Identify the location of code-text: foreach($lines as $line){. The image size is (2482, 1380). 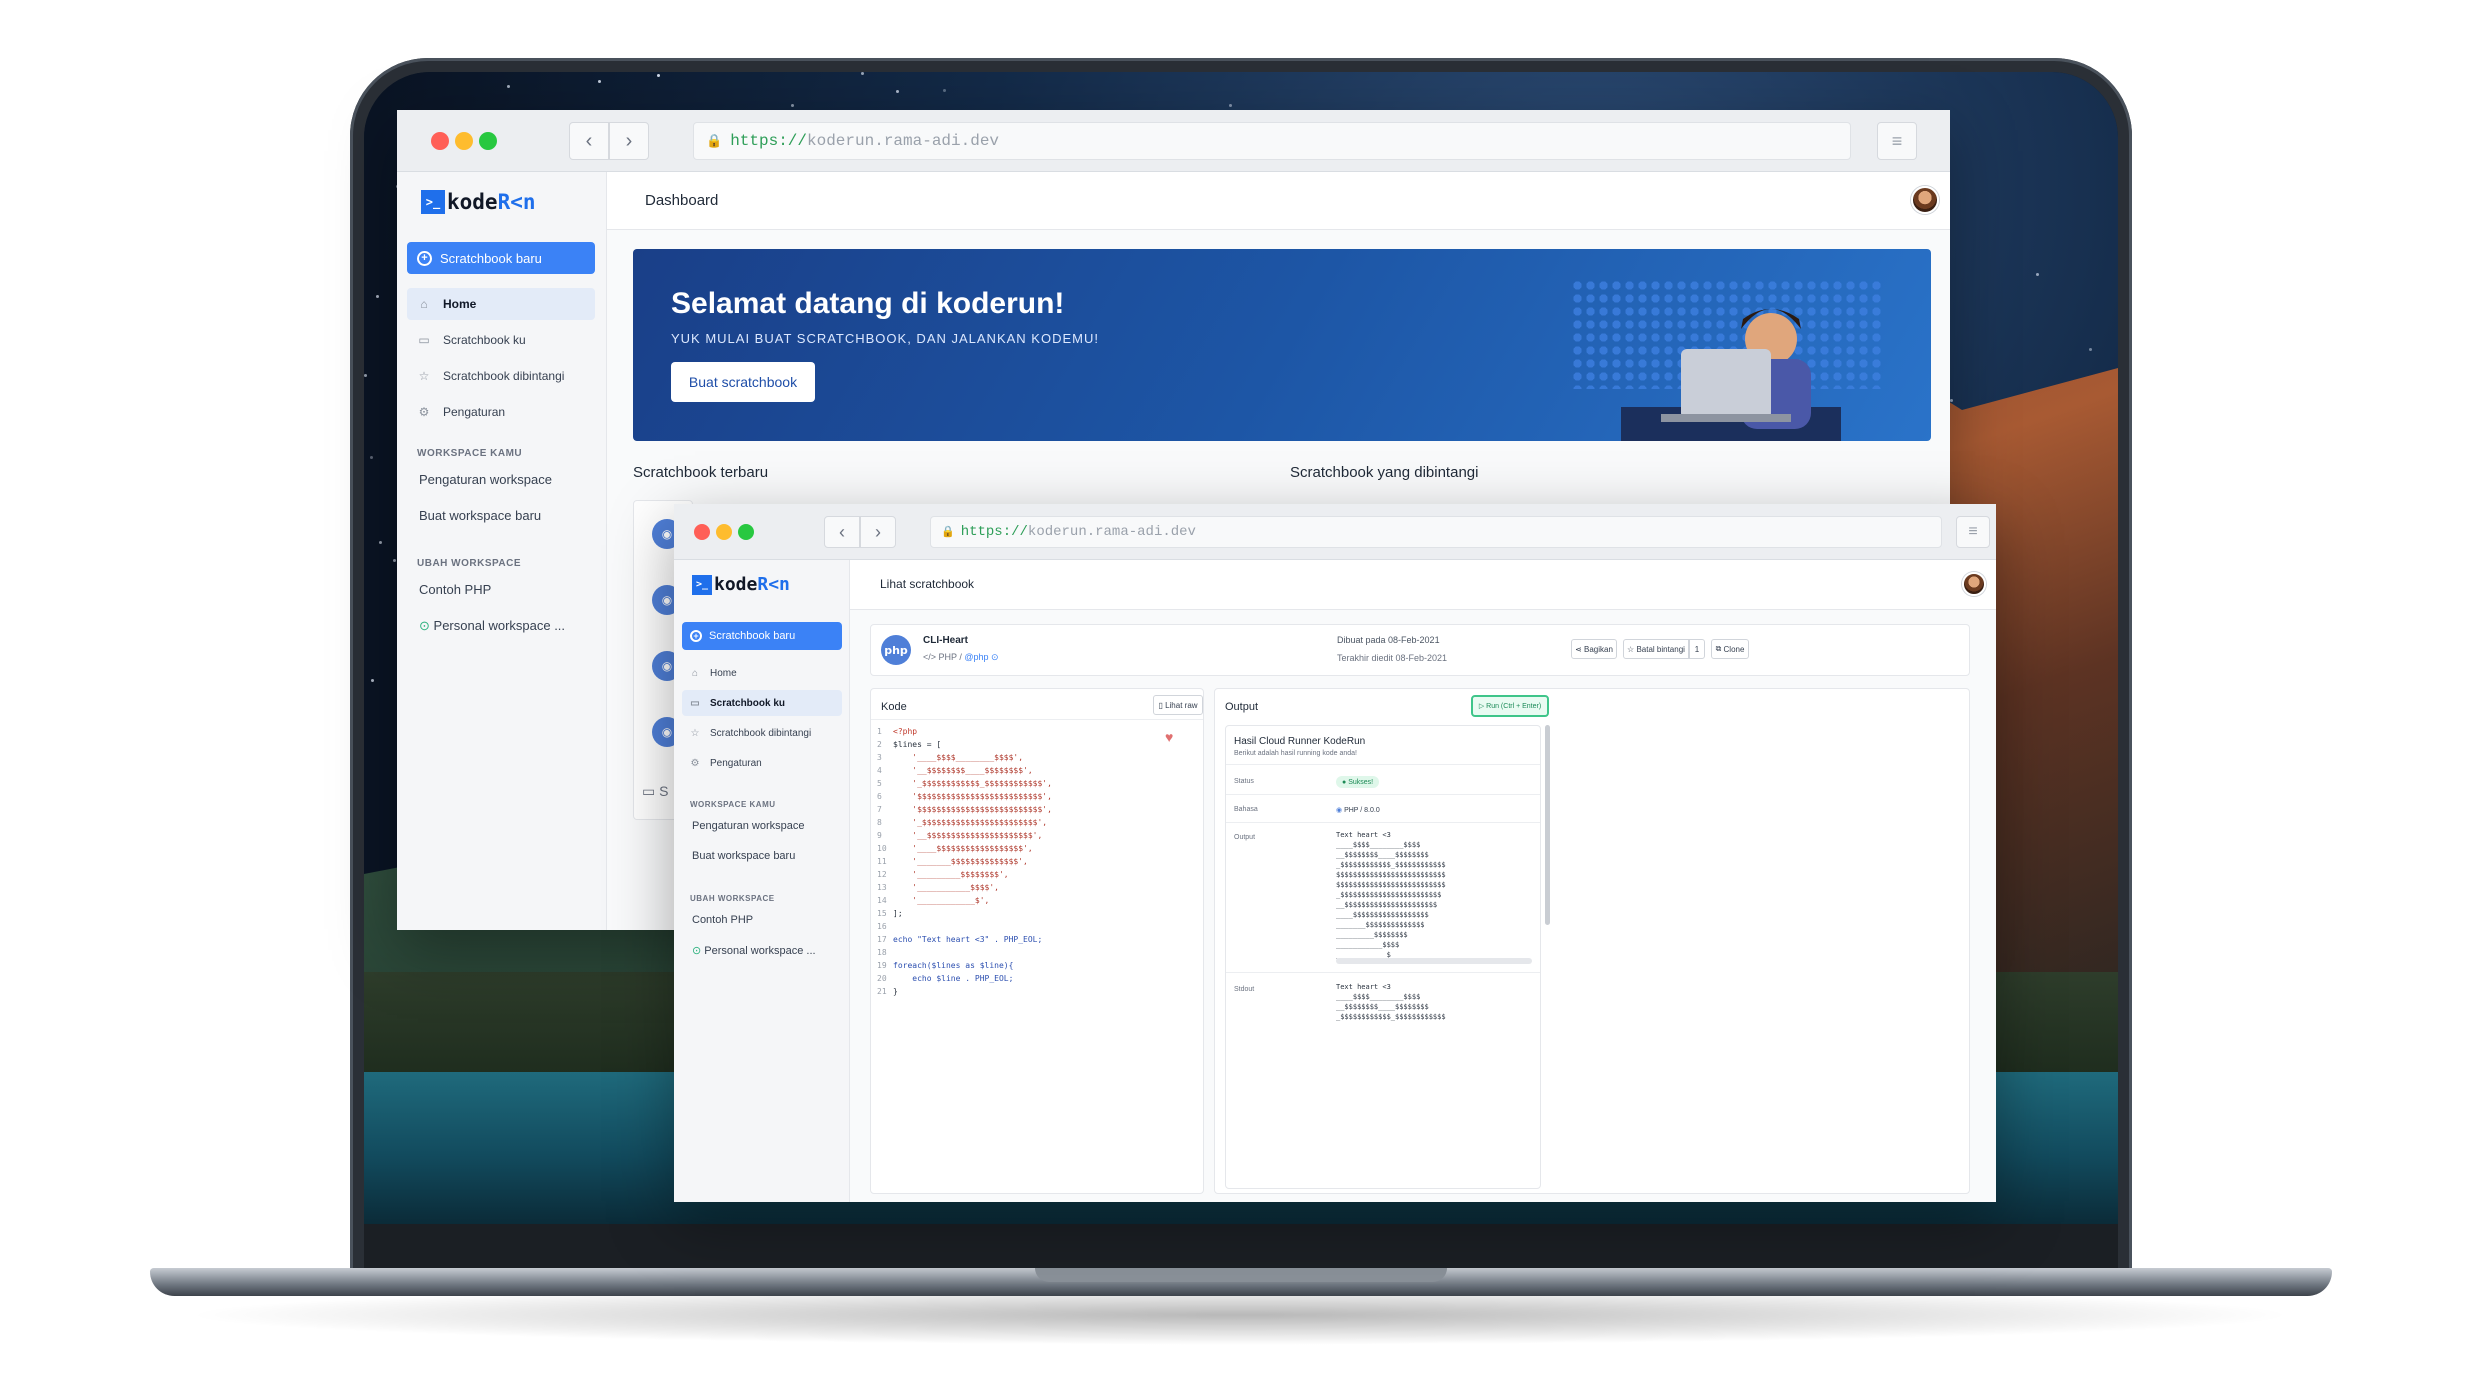
(953, 965).